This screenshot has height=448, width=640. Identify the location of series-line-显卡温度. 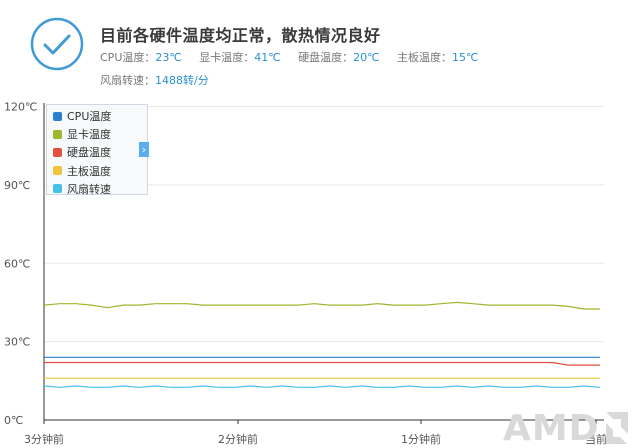
(321, 305).